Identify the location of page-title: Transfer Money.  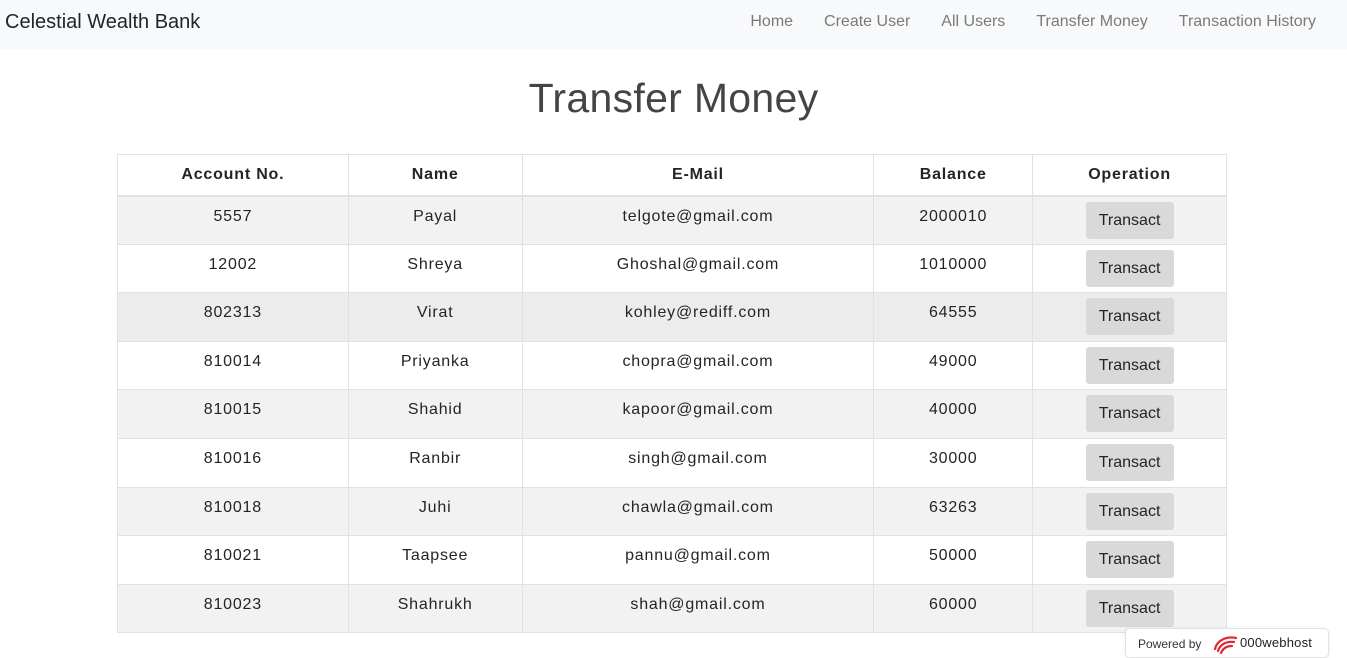
(673, 98).